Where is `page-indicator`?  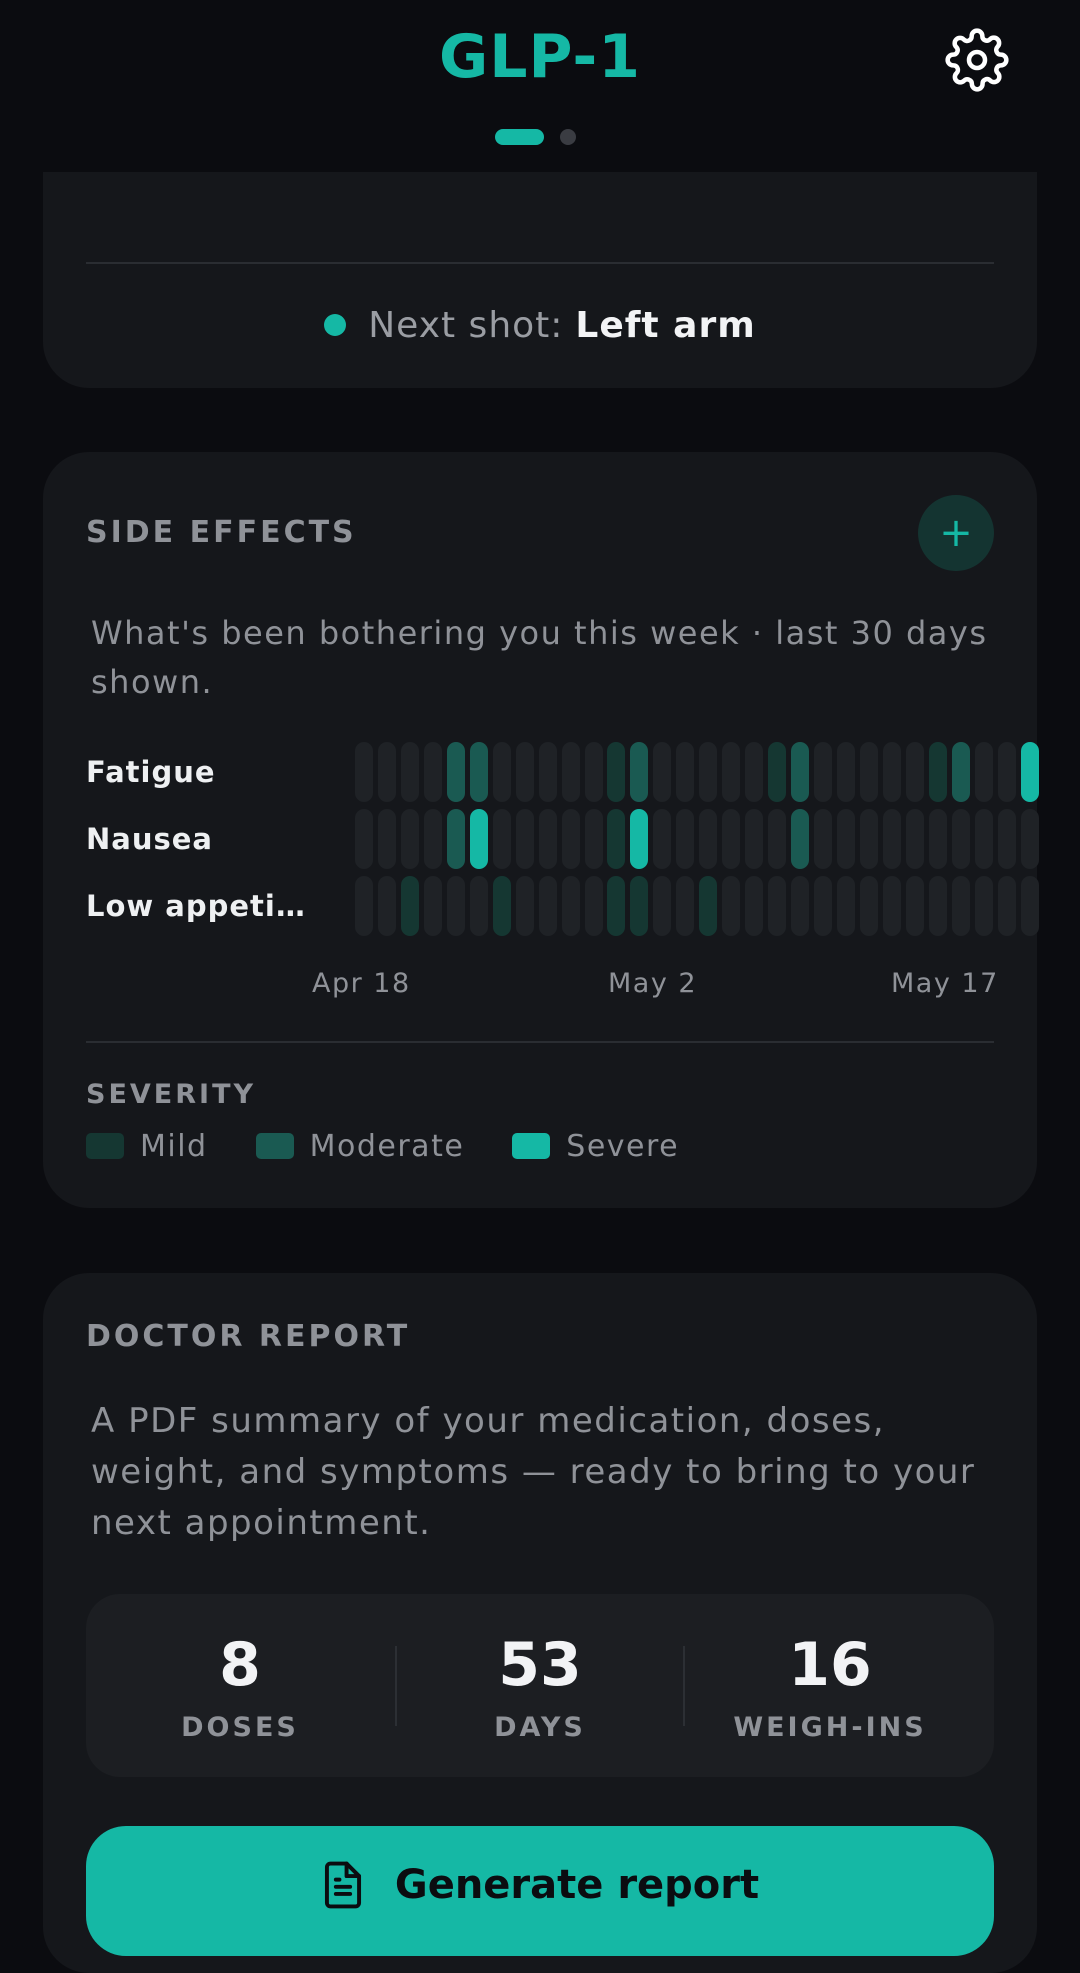 page-indicator is located at coordinates (540, 137).